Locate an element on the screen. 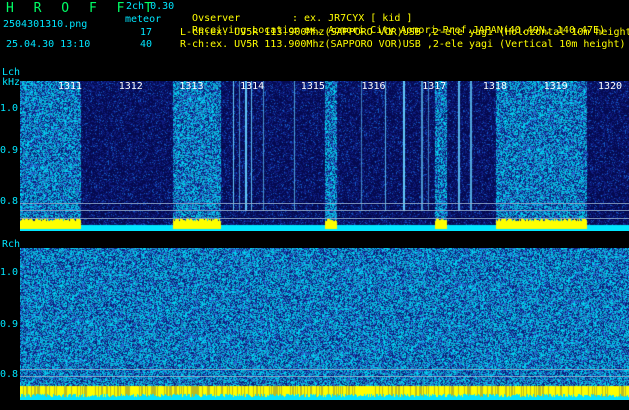  lch-gridline-b is located at coordinates (324, 210).